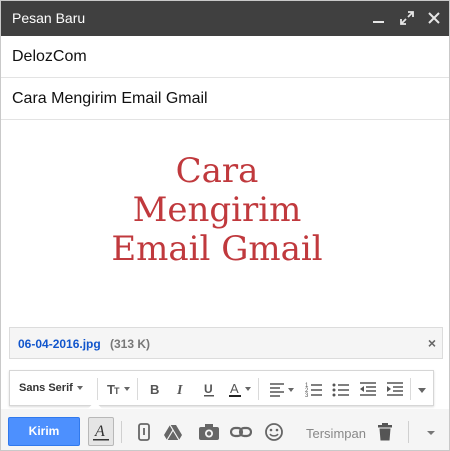  Describe the element at coordinates (221, 388) in the screenshot. I see `formatting-toolbar: Sans Serif TT B I U A 123` at that location.